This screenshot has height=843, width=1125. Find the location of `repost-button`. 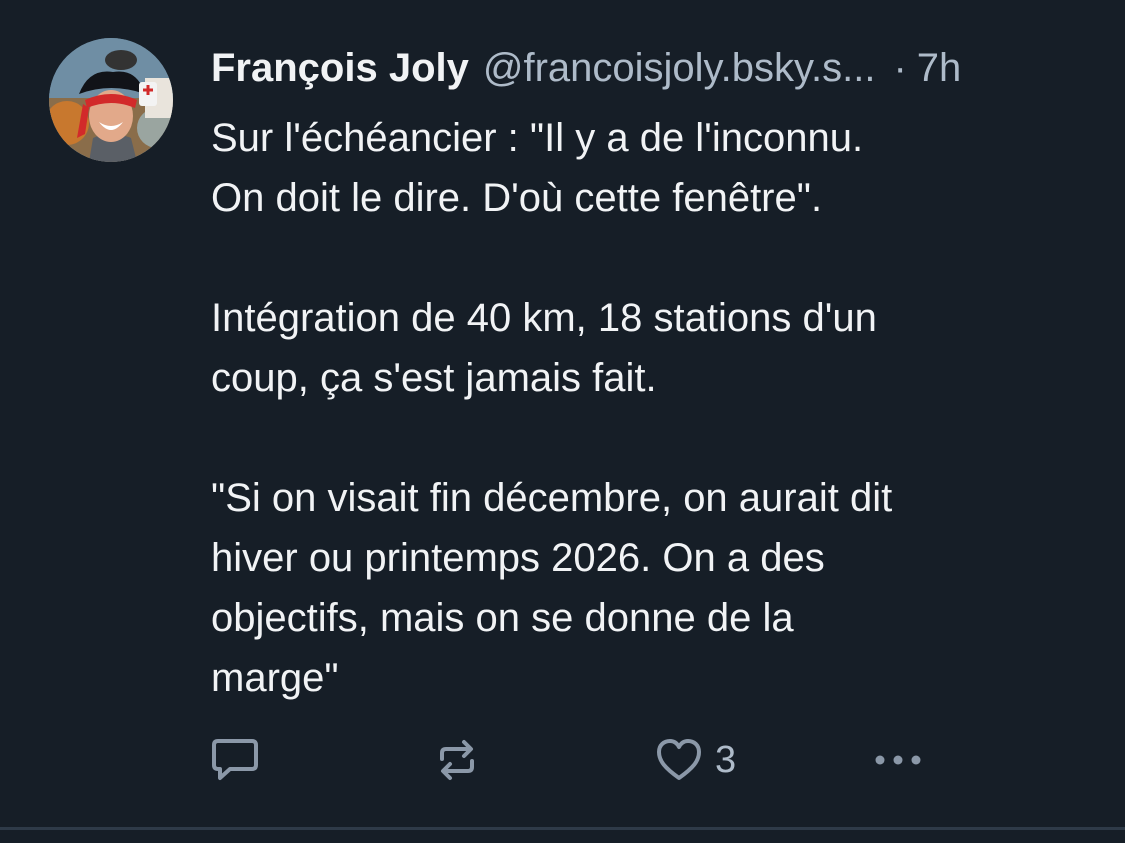

repost-button is located at coordinates (457, 760).